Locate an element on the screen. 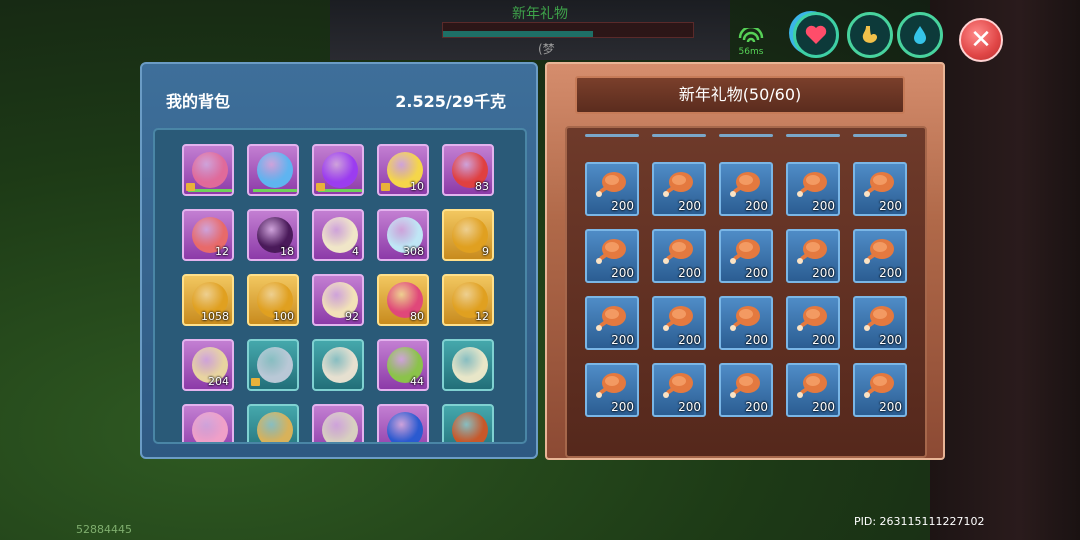  item-count: 18 is located at coordinates (287, 251).